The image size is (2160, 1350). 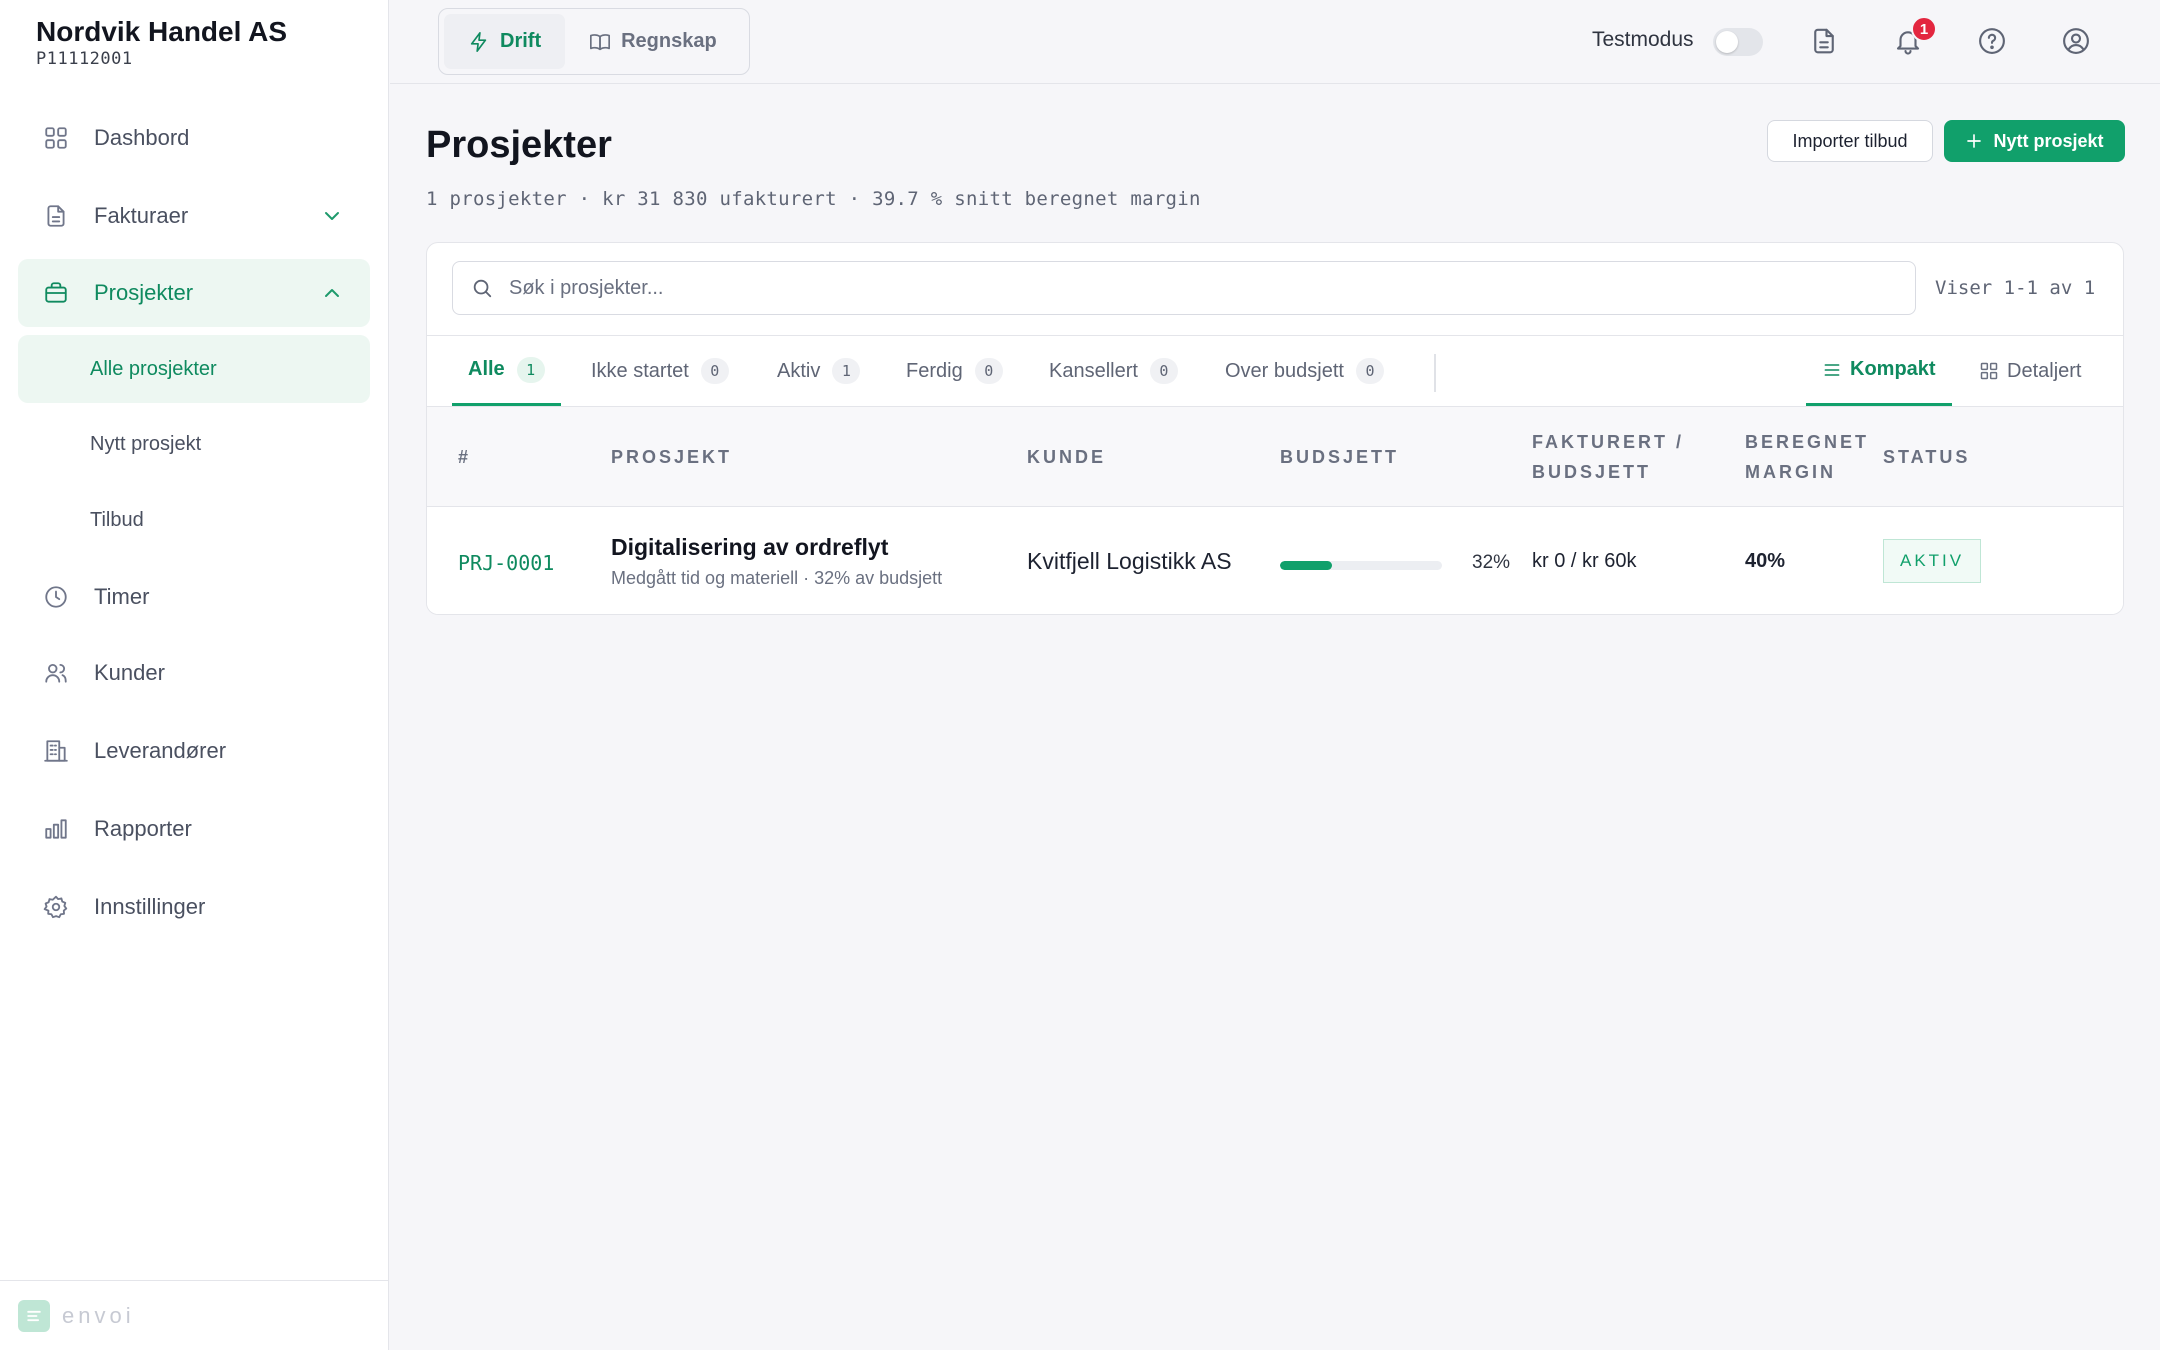 I want to click on sidebar-item-label: Rapporter, so click(x=143, y=828).